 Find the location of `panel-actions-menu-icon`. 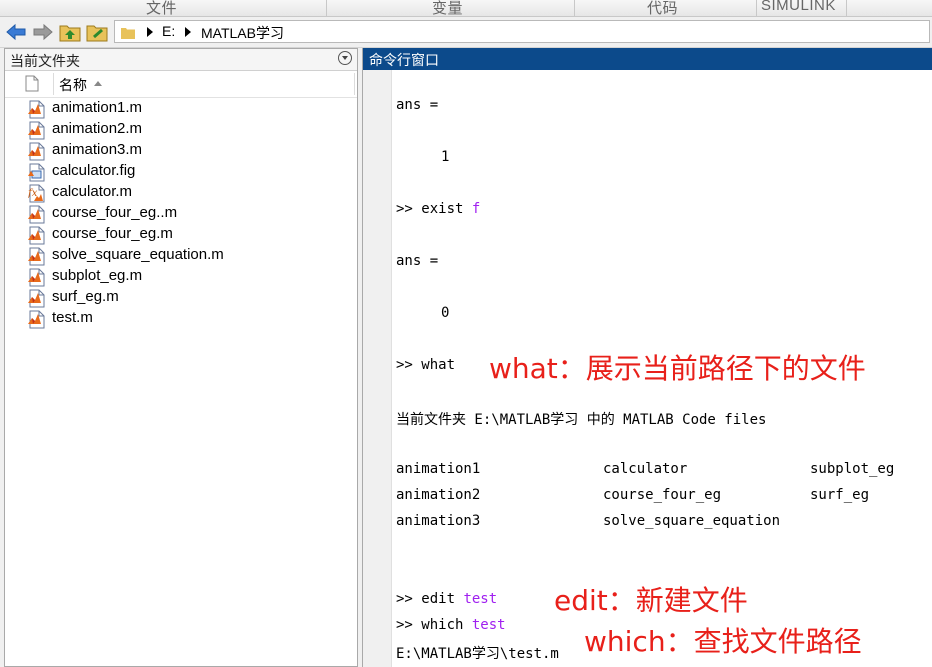

panel-actions-menu-icon is located at coordinates (345, 58).